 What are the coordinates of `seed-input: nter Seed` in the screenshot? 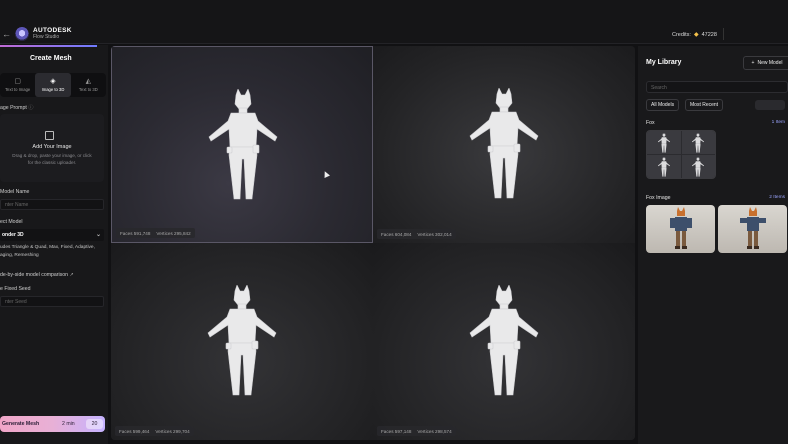 It's located at (52, 301).